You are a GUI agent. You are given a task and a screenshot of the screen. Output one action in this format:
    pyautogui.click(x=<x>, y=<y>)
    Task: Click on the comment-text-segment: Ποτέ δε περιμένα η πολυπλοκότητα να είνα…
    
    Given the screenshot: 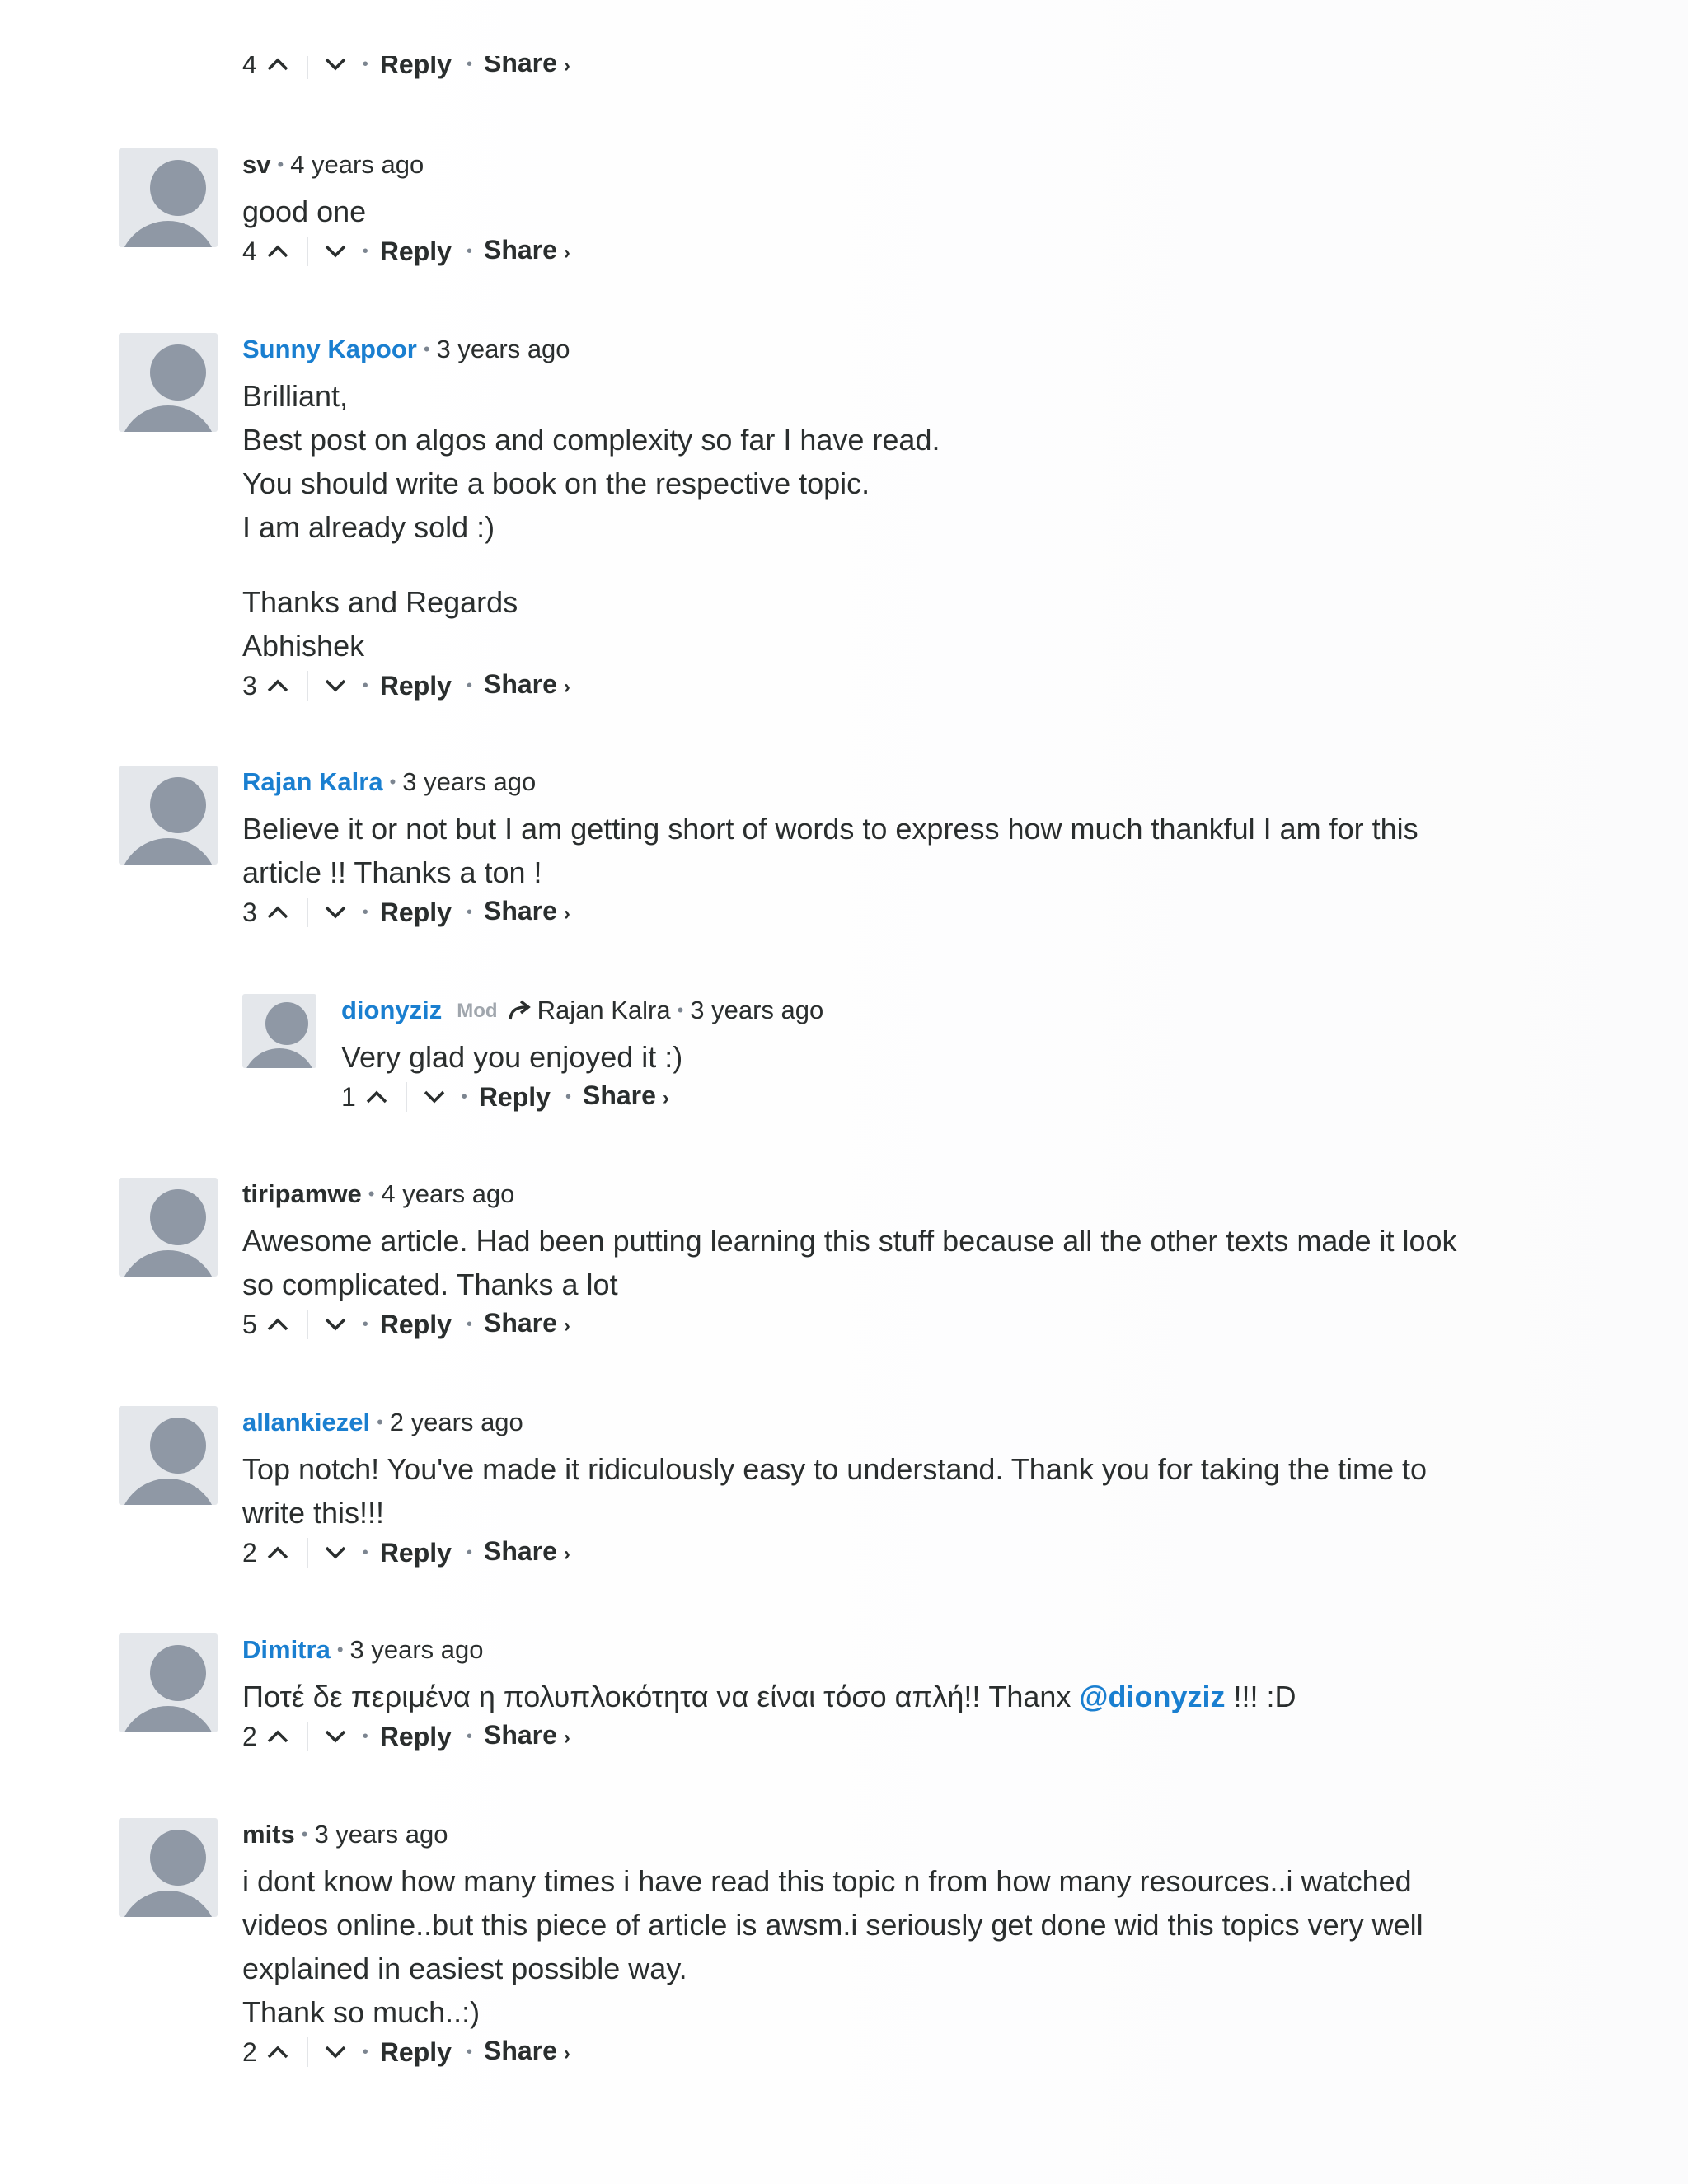 What is the action you would take?
    pyautogui.click(x=661, y=1696)
    